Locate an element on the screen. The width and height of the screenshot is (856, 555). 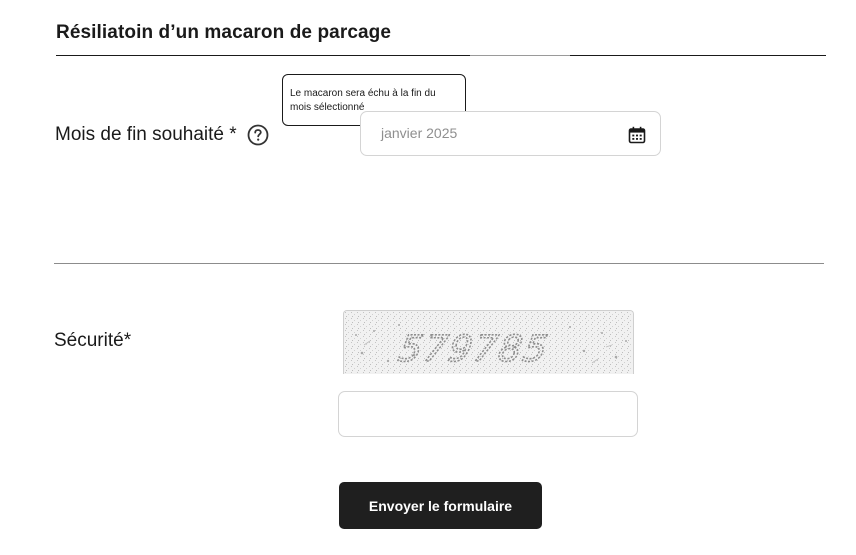
captcha-image: 579785 is located at coordinates (488, 342).